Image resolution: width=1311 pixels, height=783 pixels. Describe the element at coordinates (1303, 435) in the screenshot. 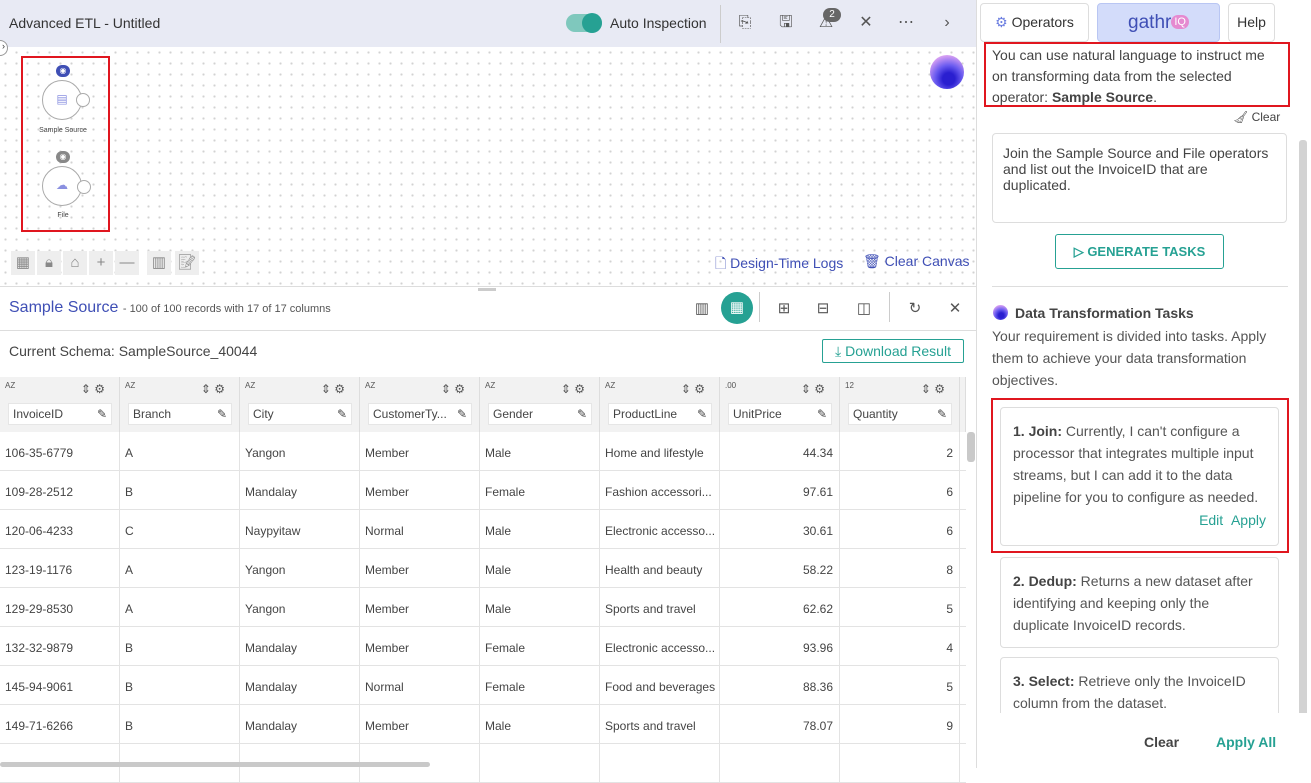

I see `panel-scrollbar` at that location.